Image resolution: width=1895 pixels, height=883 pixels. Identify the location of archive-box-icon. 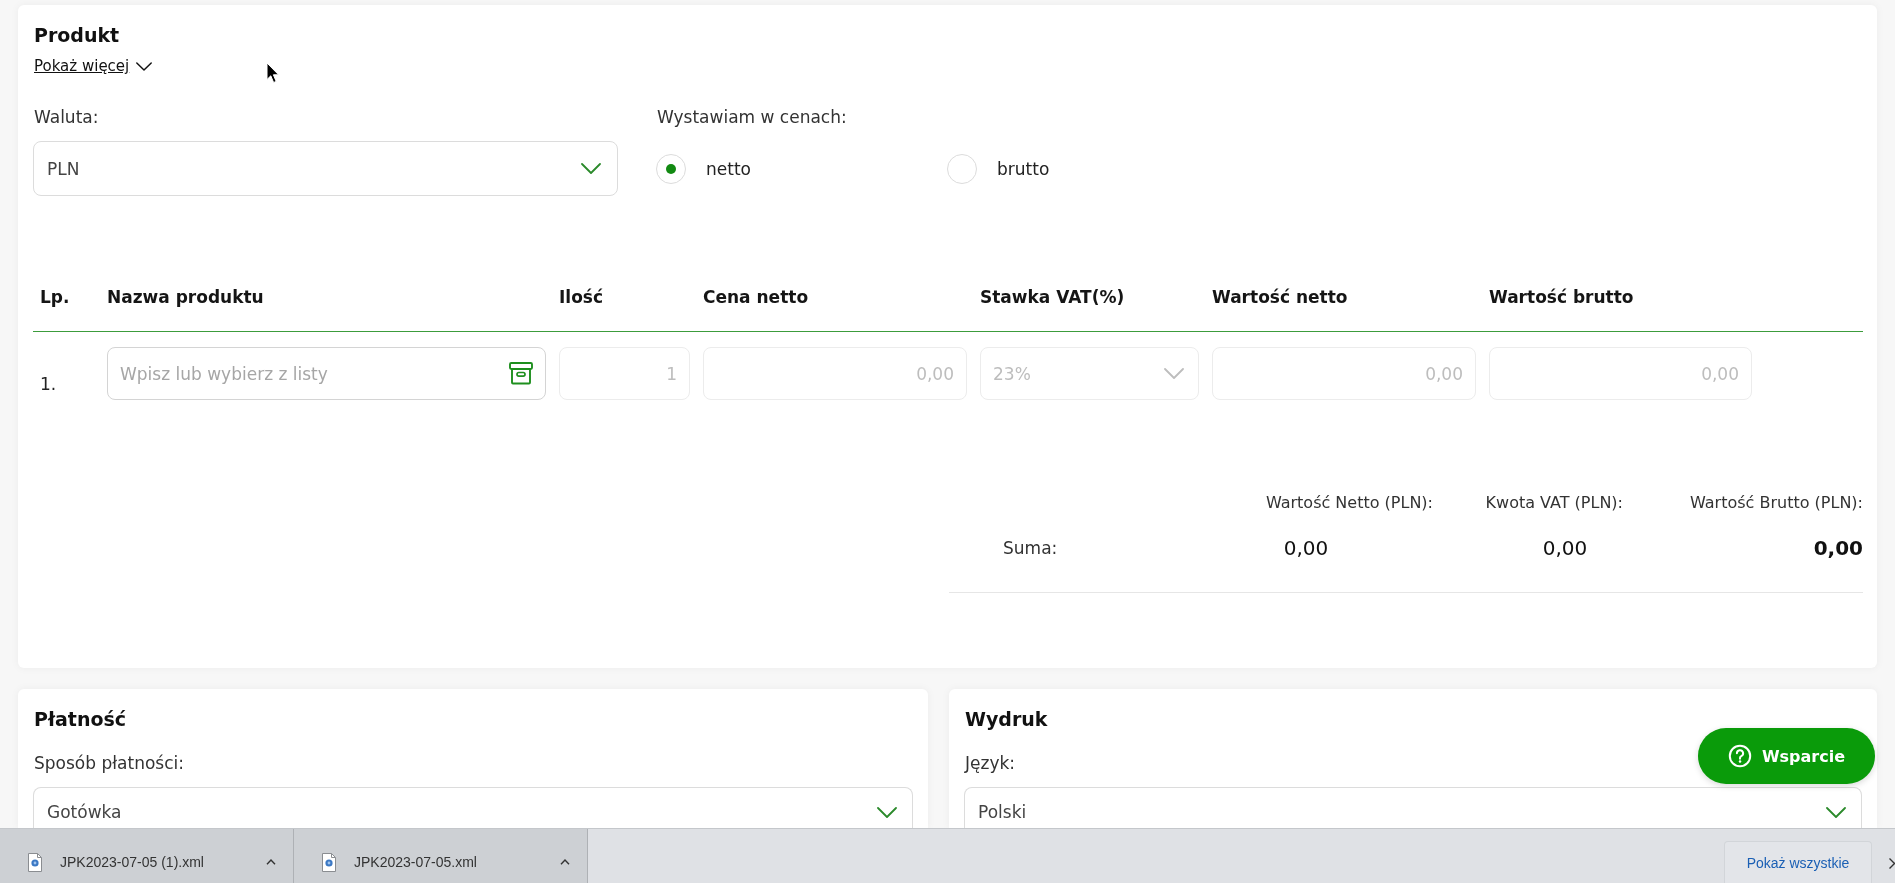
(521, 373).